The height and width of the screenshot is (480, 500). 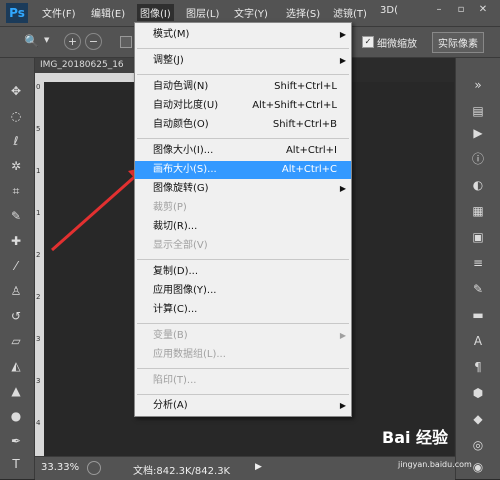 I want to click on history-panel-icon: ▤, so click(x=478, y=111).